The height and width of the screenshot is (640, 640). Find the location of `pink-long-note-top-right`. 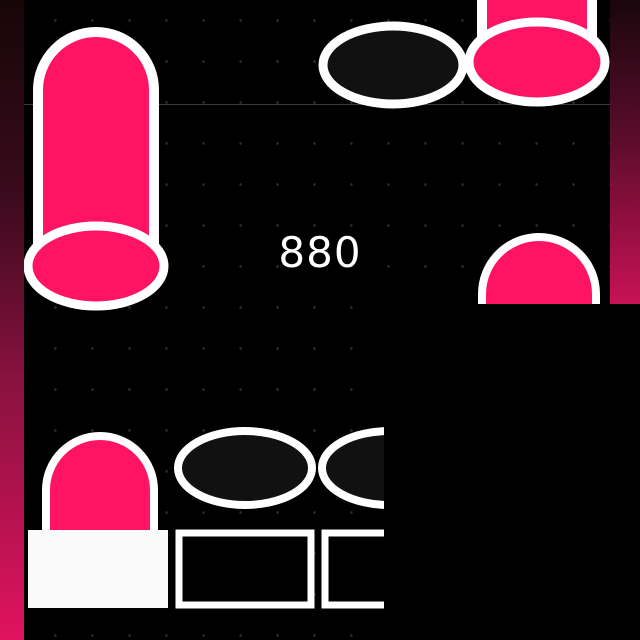

pink-long-note-top-right is located at coordinates (537, 56).